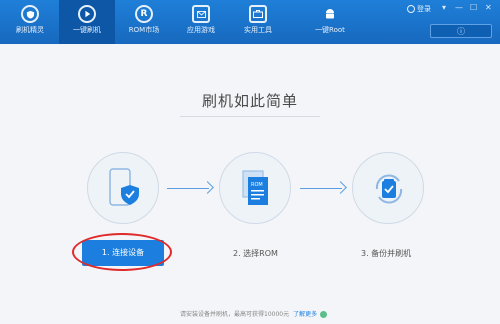 The image size is (500, 324). I want to click on step1-circle, so click(123, 188).